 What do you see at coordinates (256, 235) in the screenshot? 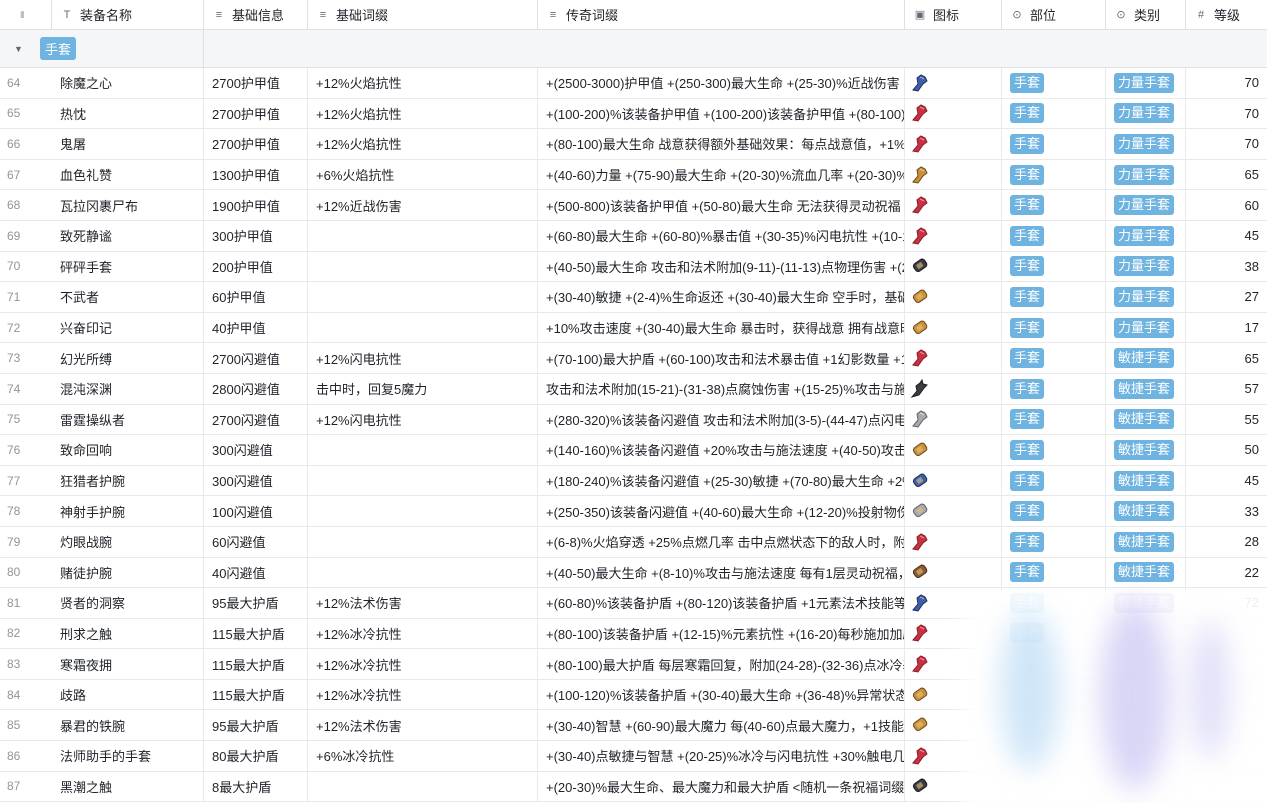
I see `cell-base-info: 300护甲值` at bounding box center [256, 235].